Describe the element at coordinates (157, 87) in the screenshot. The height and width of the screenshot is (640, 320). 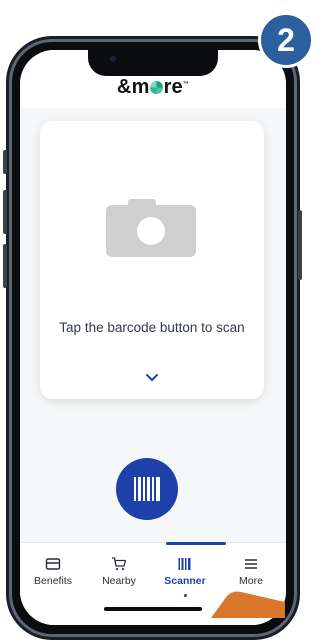
I see `logo-o-mark` at that location.